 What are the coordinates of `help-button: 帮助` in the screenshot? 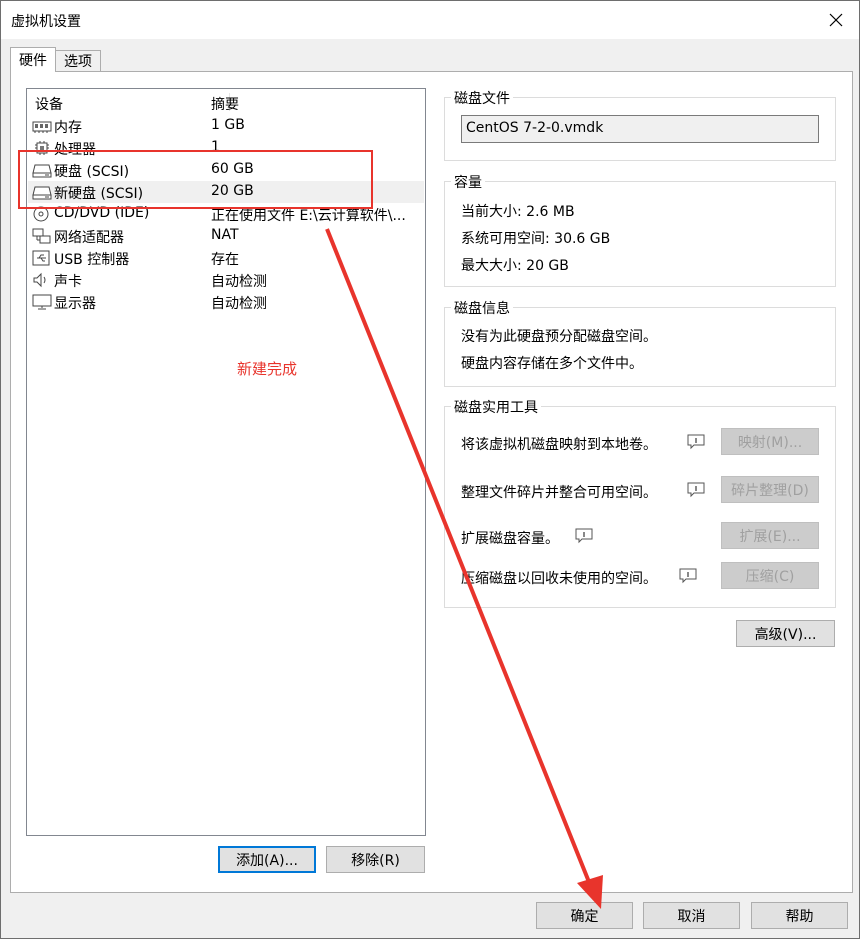 It's located at (799, 915).